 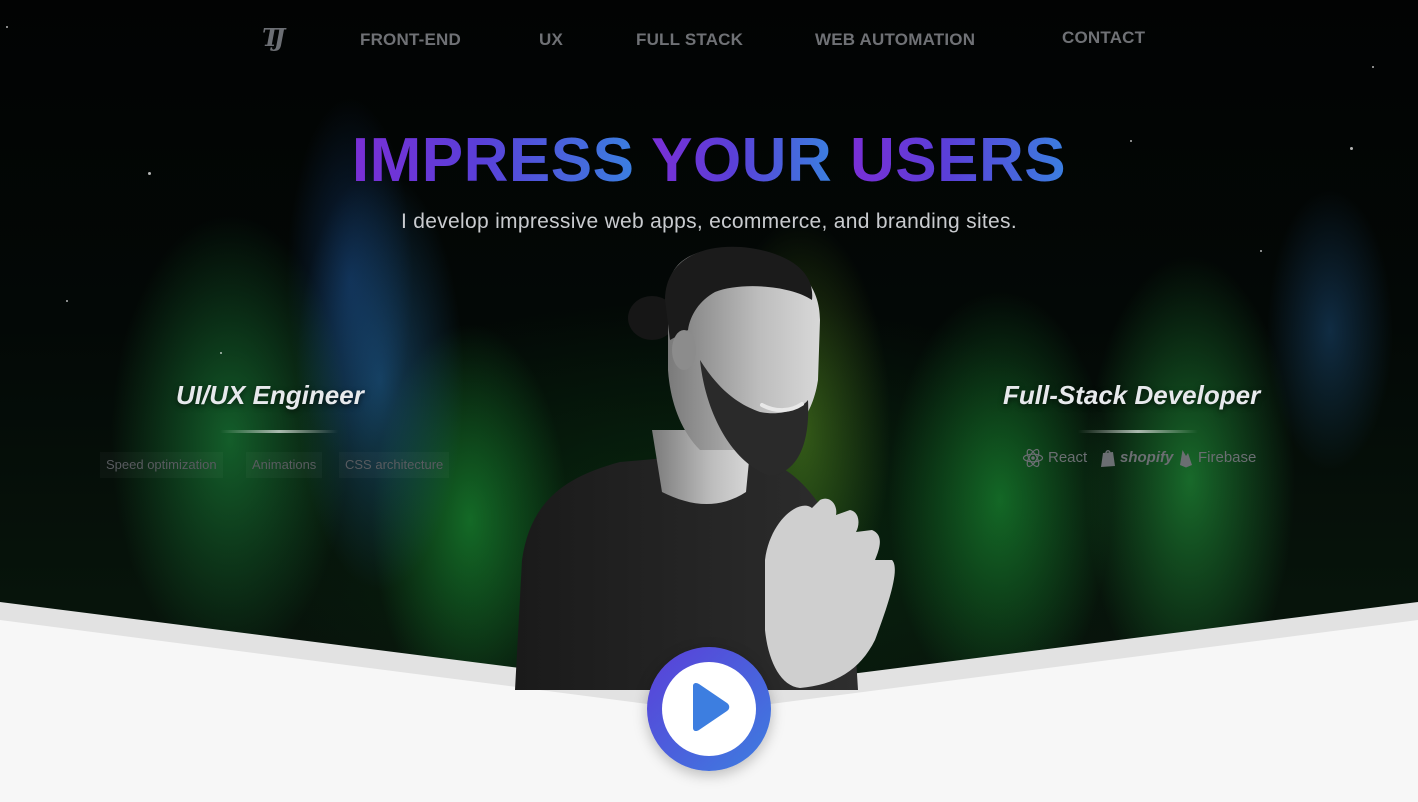 What do you see at coordinates (1033, 458) in the screenshot?
I see `react-icon` at bounding box center [1033, 458].